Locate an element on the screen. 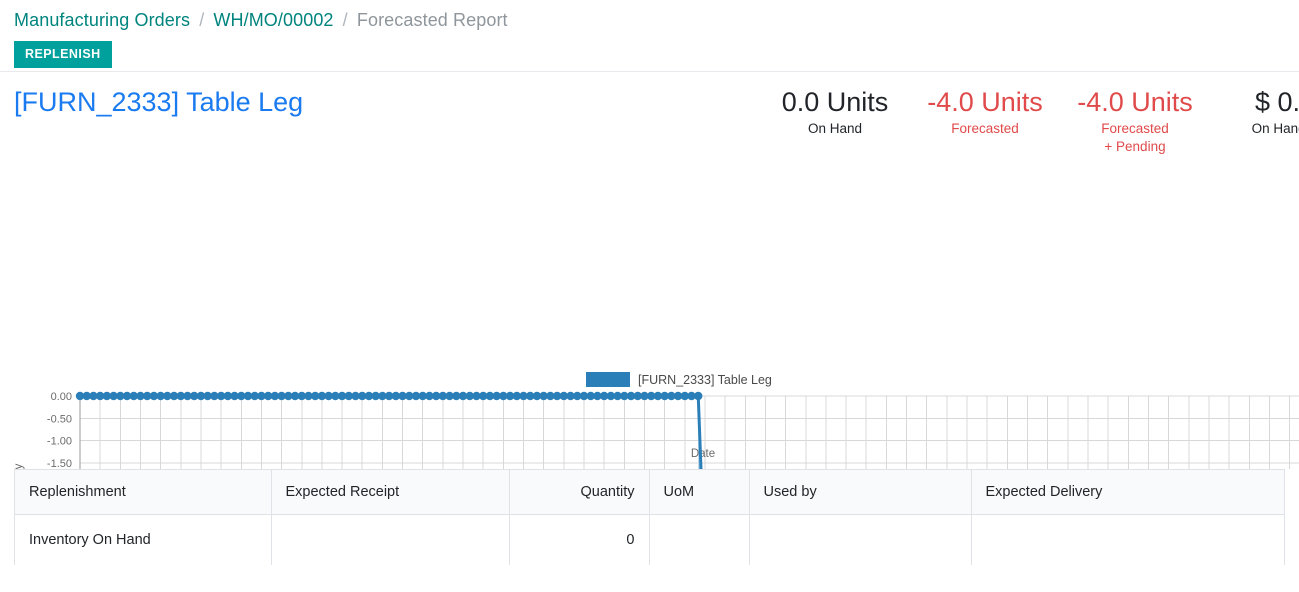 The width and height of the screenshot is (1299, 592). table-row: Inventory On Hand 0 is located at coordinates (649, 540).